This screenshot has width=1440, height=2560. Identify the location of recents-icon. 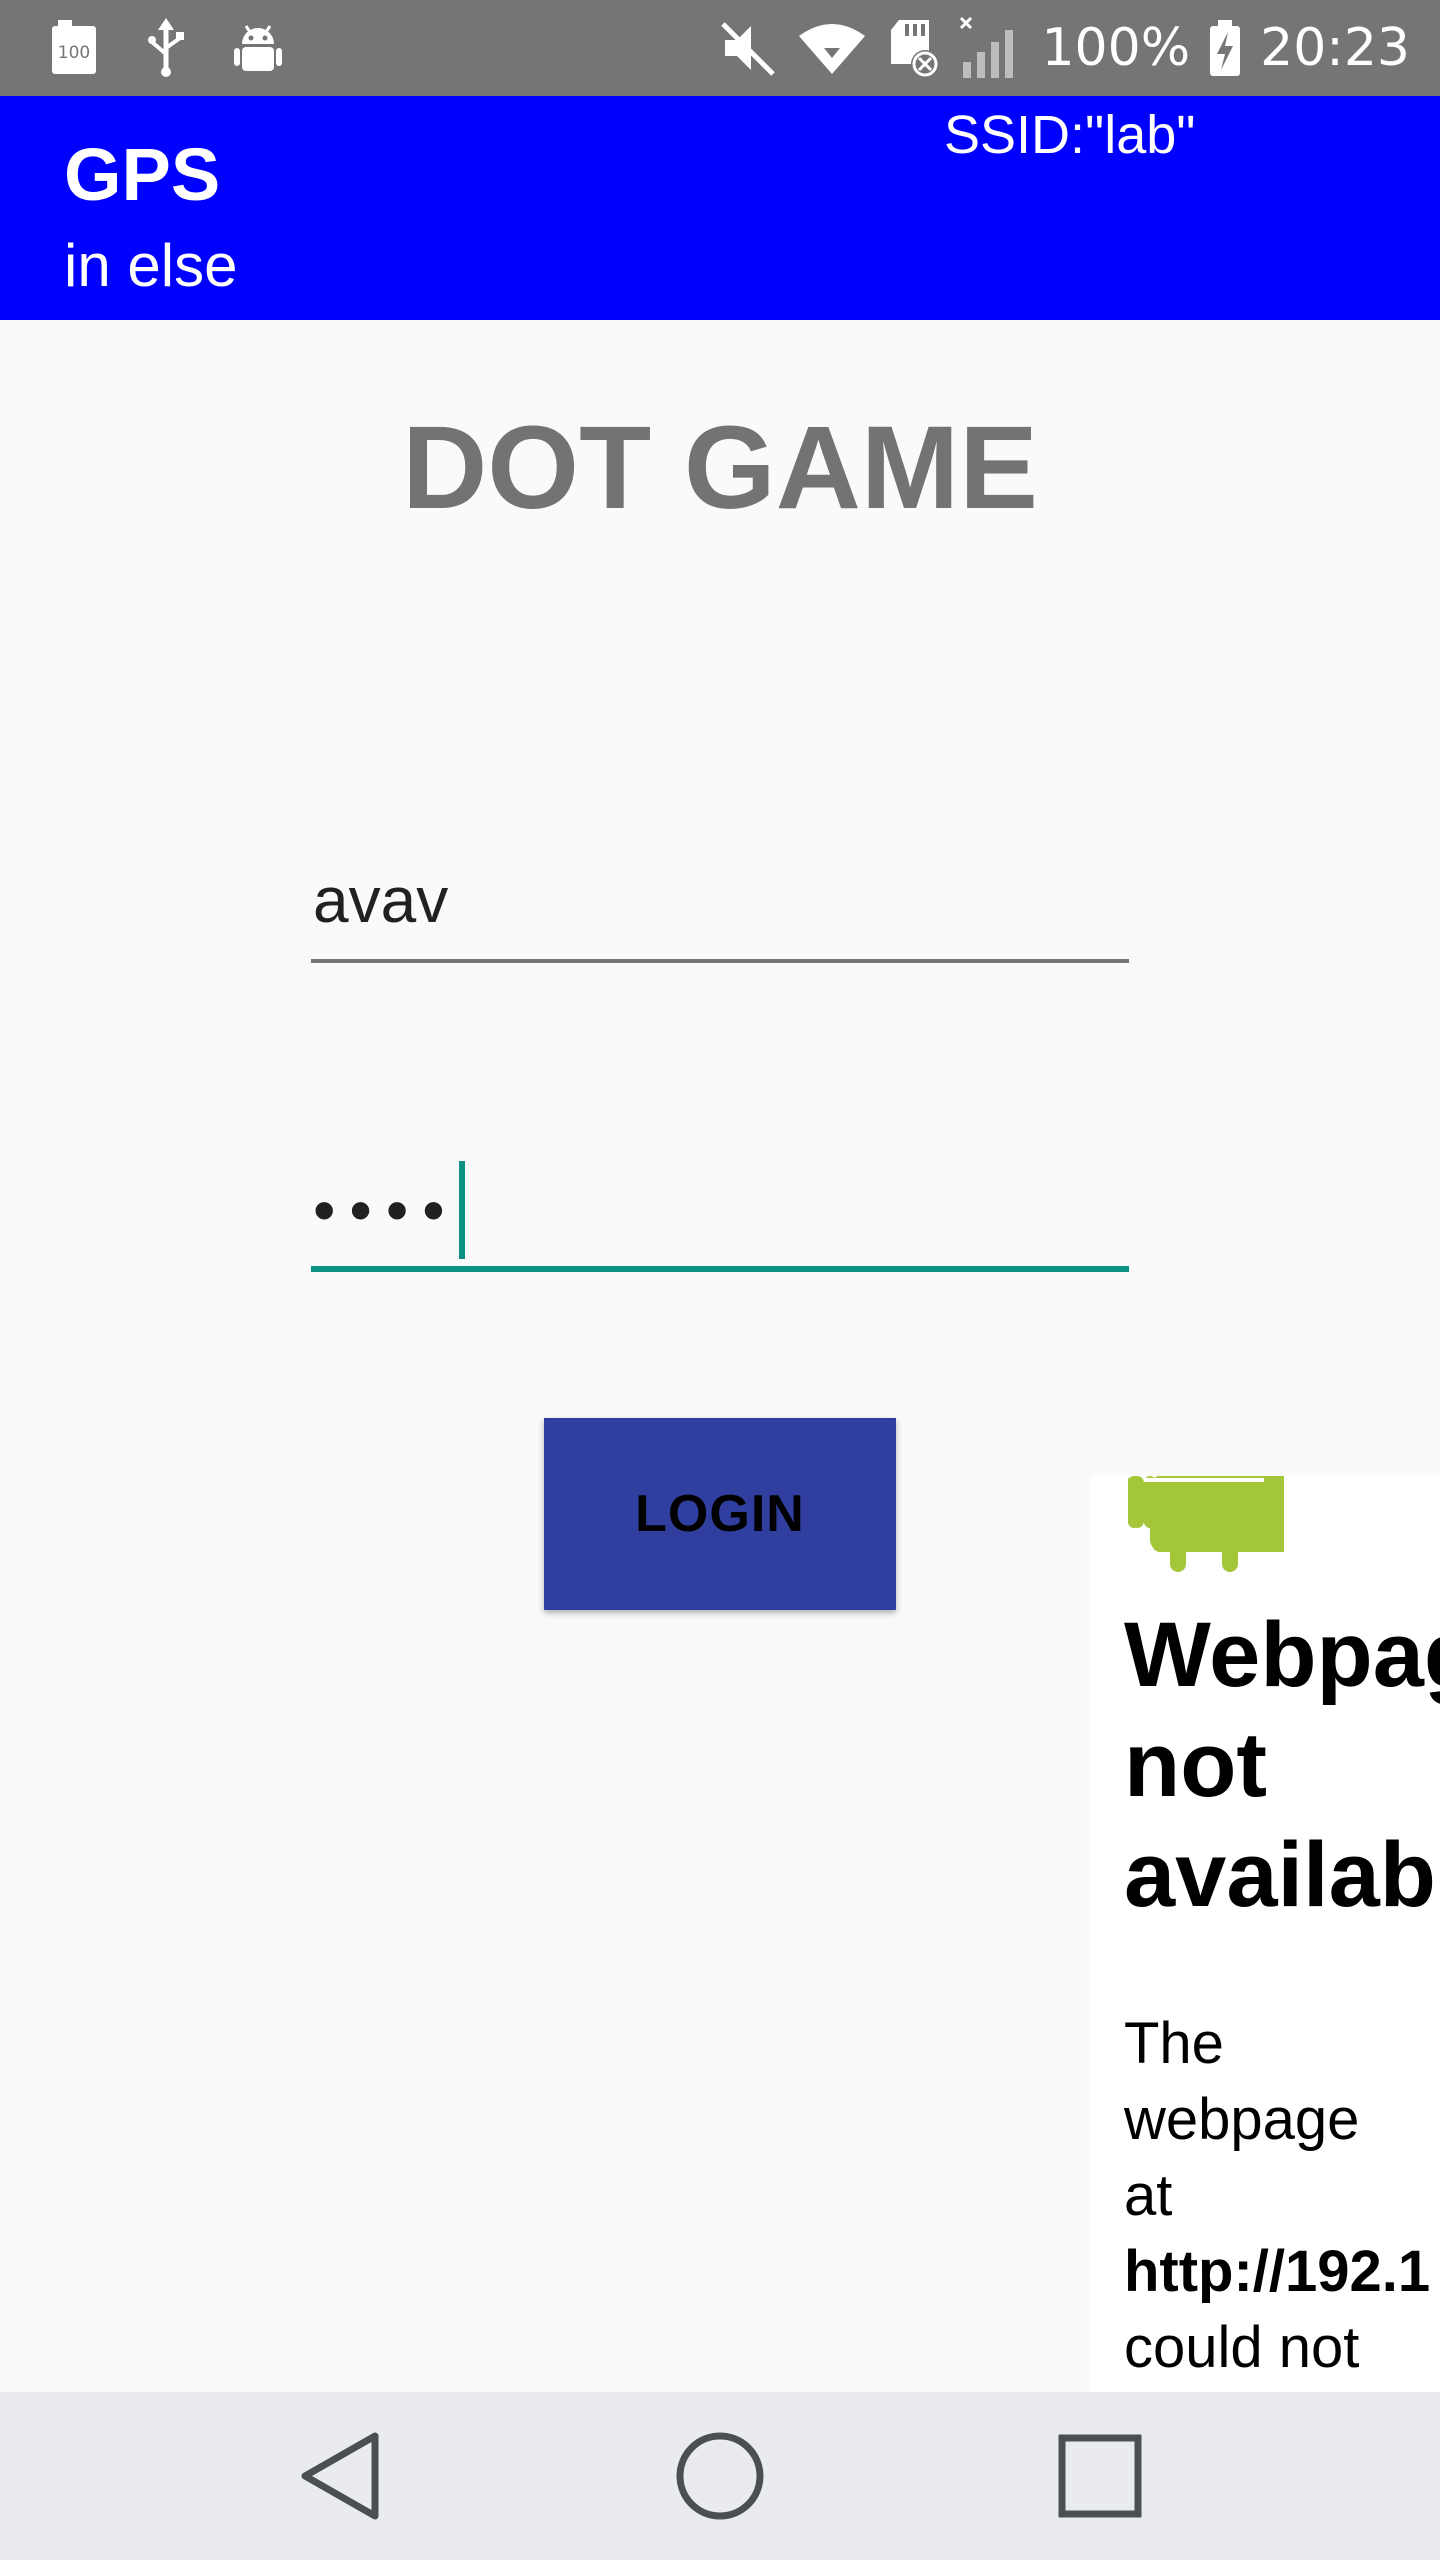
(1100, 2476).